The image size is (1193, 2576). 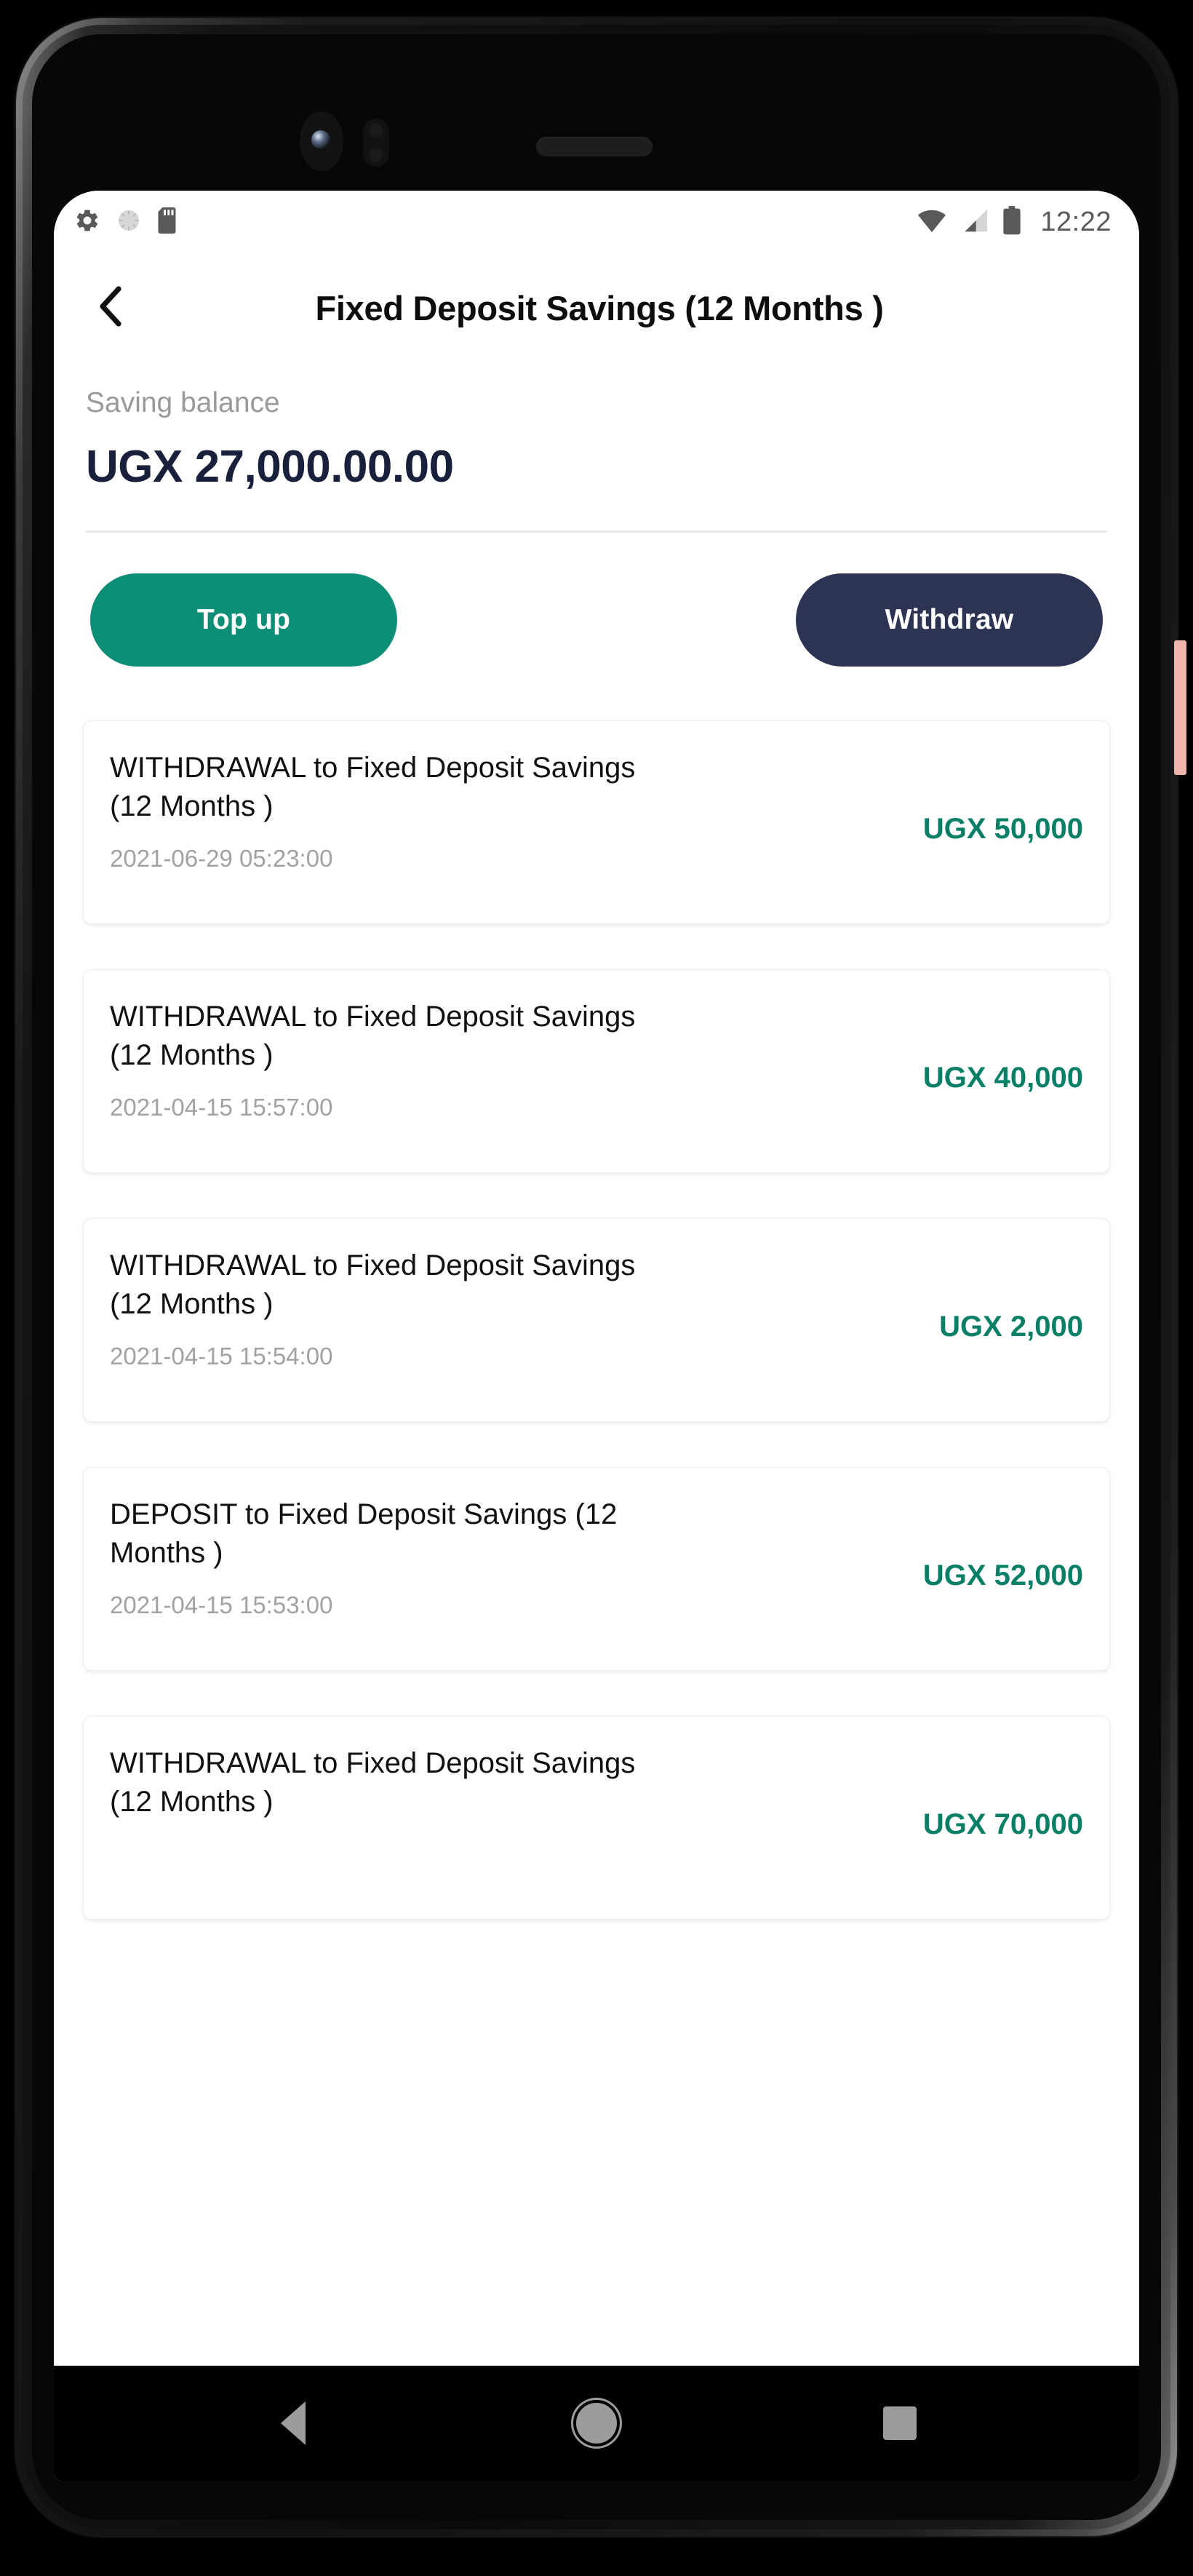 I want to click on nav-home-button, so click(x=596, y=2423).